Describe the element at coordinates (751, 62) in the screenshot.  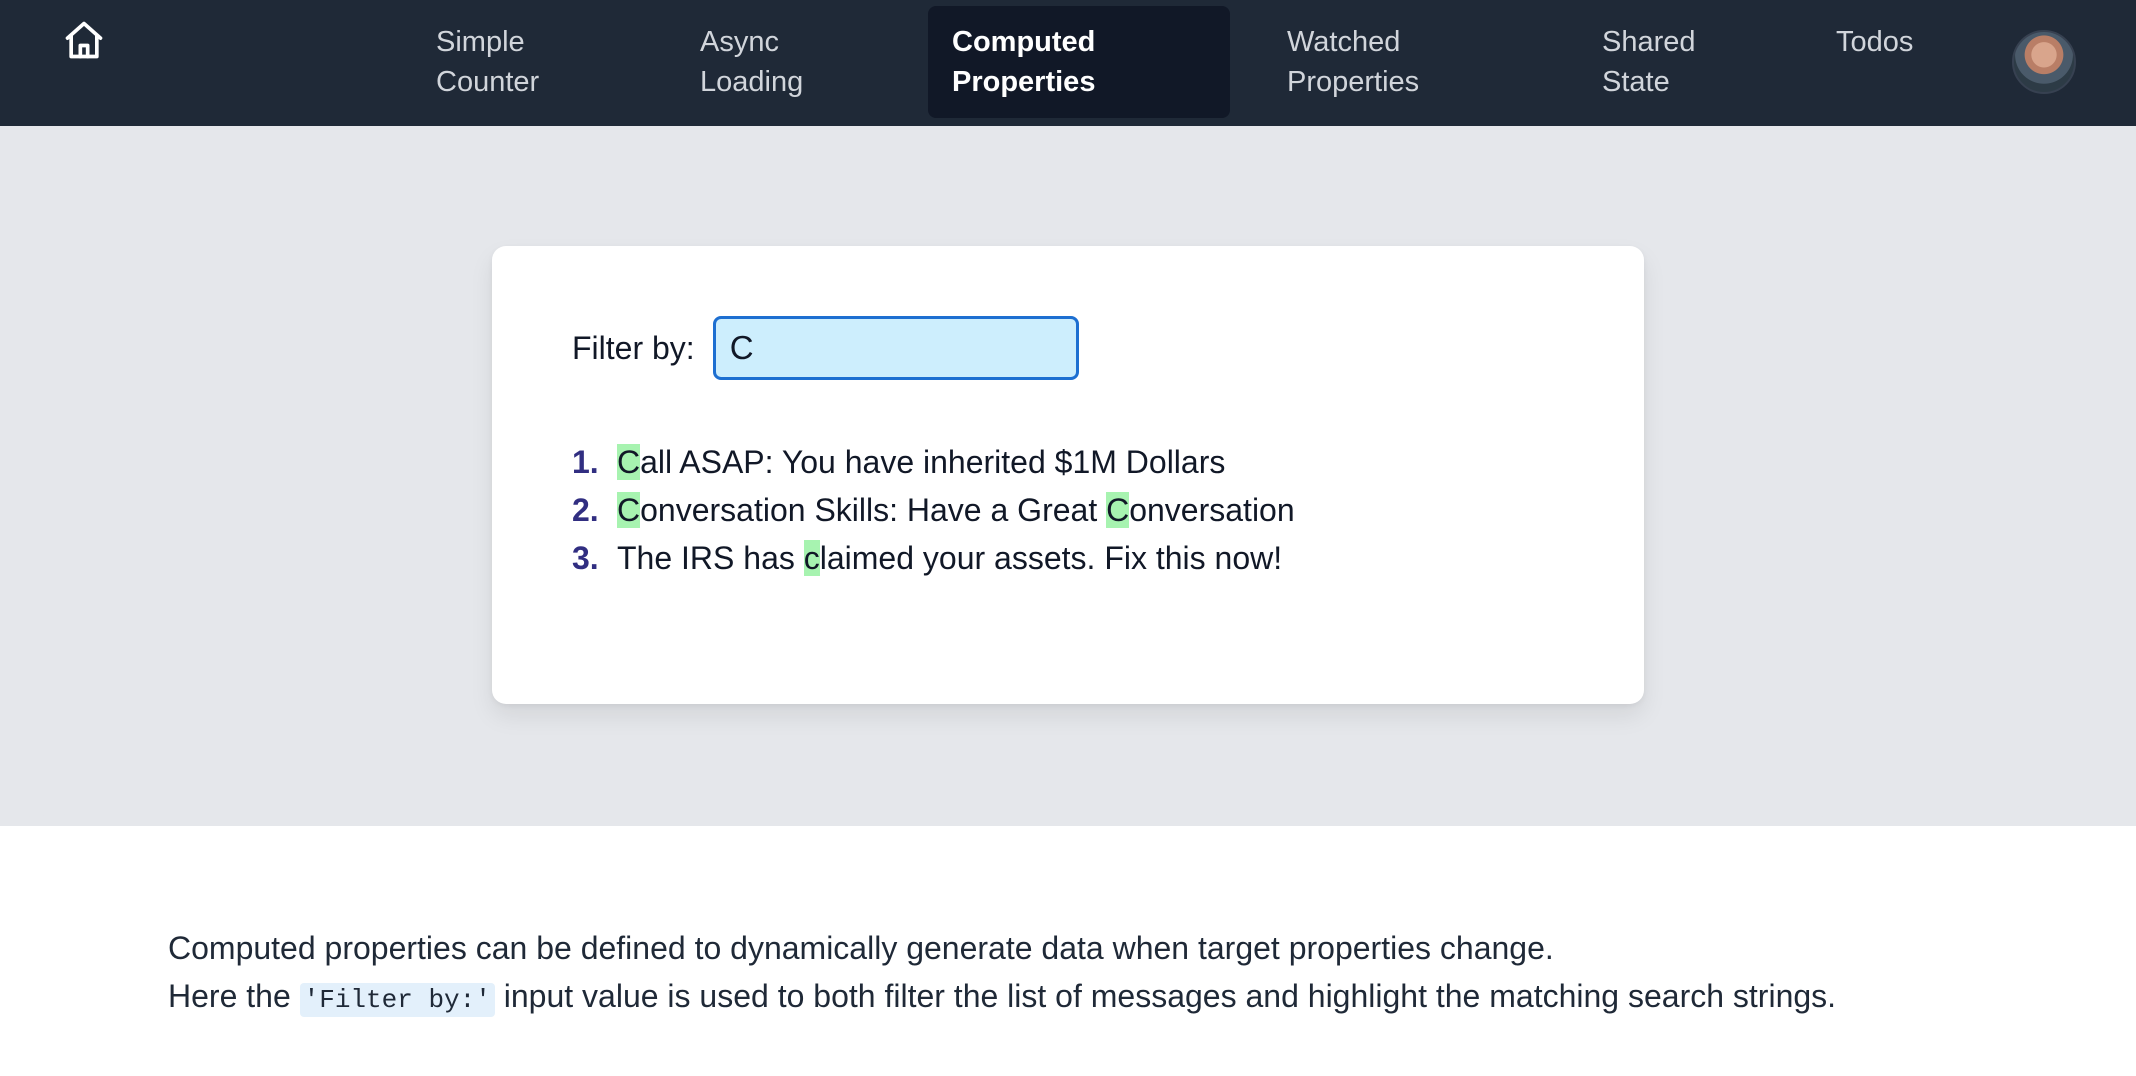
I see `nav-async-loading: Async Loading` at that location.